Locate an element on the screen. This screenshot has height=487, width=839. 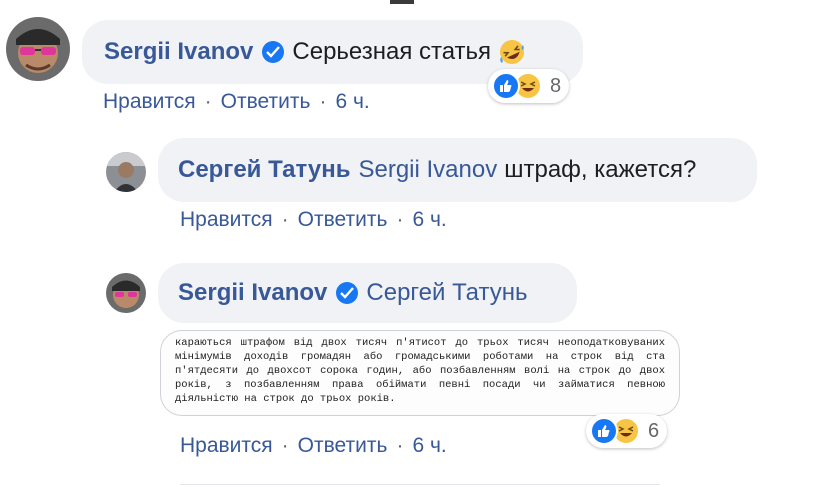
laughing-emoji-icon is located at coordinates (512, 52).